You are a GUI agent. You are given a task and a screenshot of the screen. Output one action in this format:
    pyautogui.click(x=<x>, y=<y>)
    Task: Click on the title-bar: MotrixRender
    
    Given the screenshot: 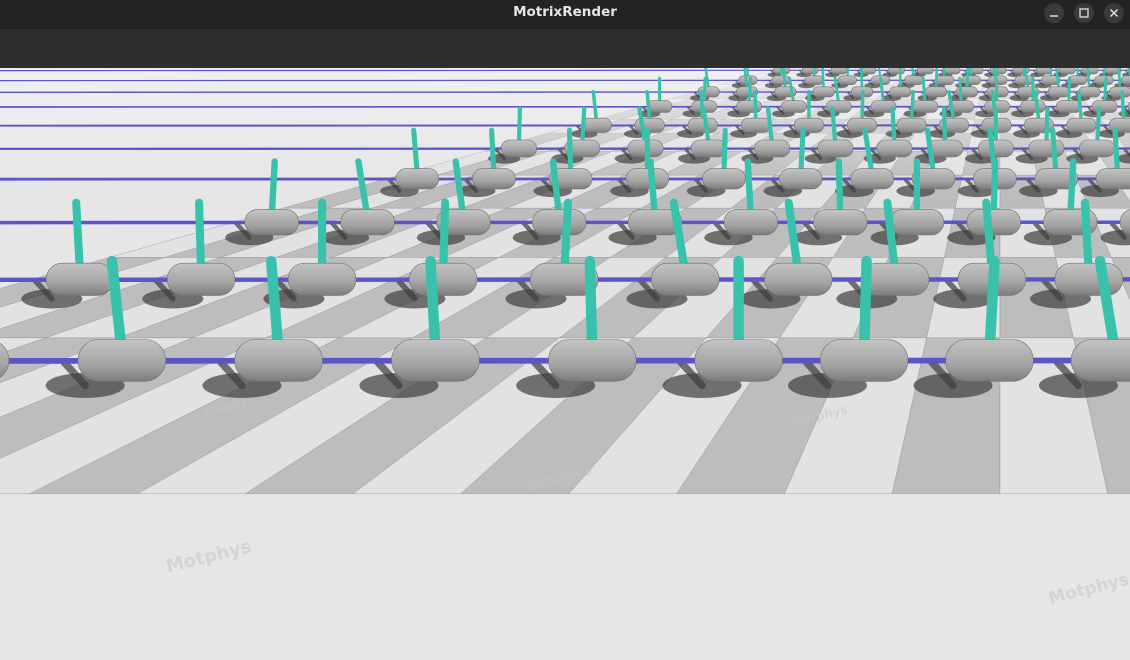 What is the action you would take?
    pyautogui.click(x=565, y=14)
    